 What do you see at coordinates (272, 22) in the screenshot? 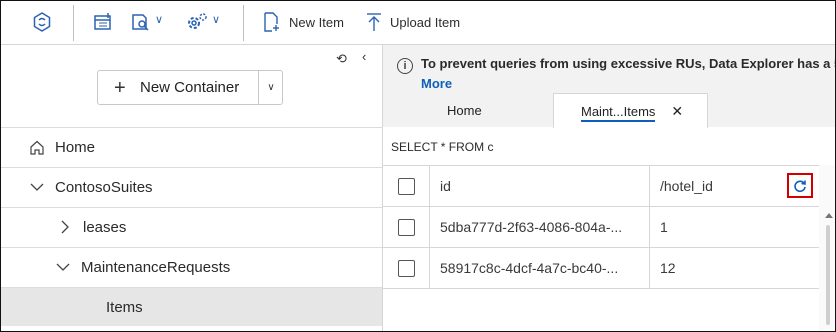
I see `new-item-icon` at bounding box center [272, 22].